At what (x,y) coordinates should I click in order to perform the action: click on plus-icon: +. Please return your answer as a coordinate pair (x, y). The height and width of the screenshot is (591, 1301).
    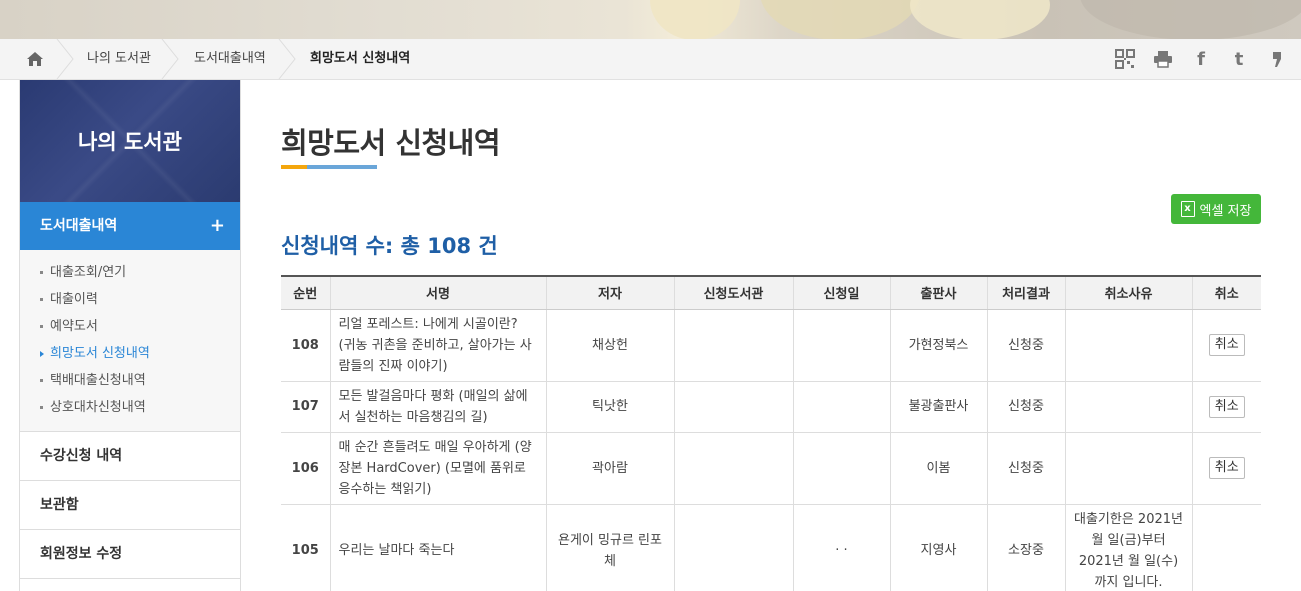
    Looking at the image, I should click on (217, 226).